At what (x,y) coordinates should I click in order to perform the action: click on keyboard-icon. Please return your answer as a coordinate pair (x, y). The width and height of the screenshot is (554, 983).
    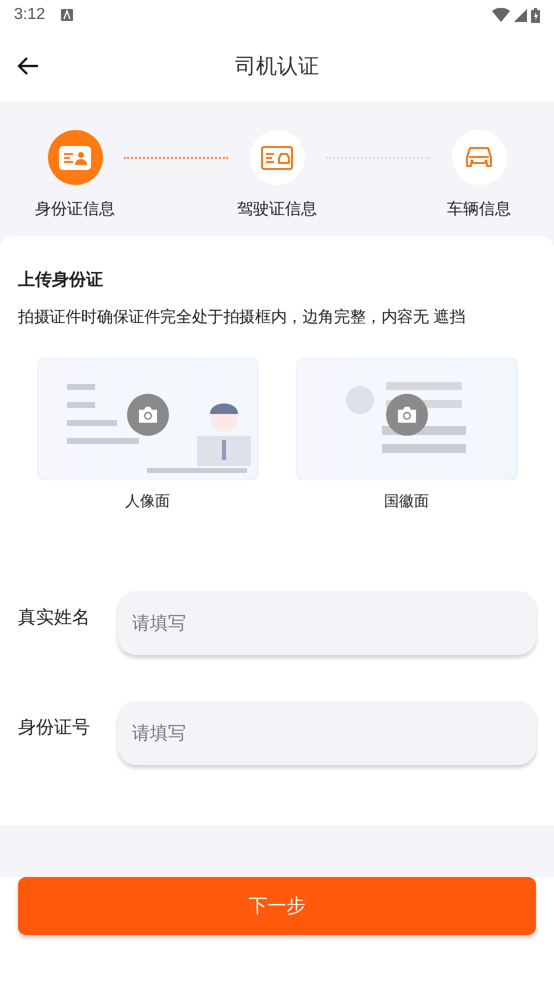
    Looking at the image, I should click on (67, 15).